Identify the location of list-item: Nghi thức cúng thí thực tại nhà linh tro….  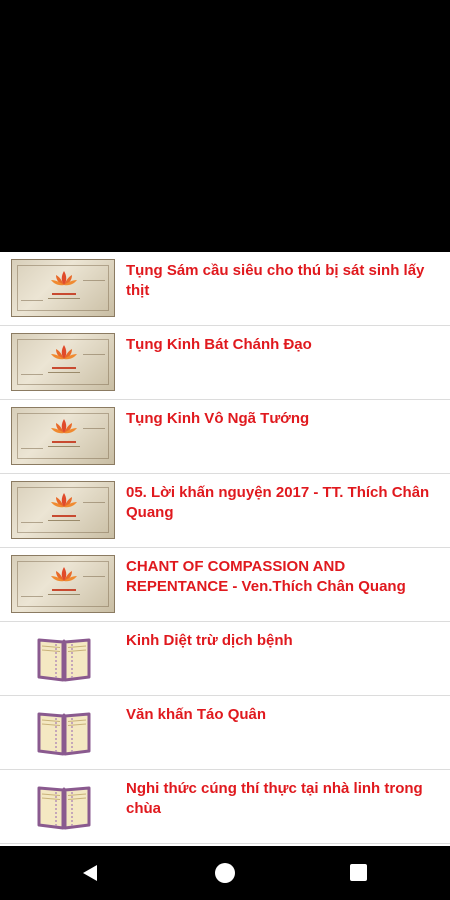
(225, 807).